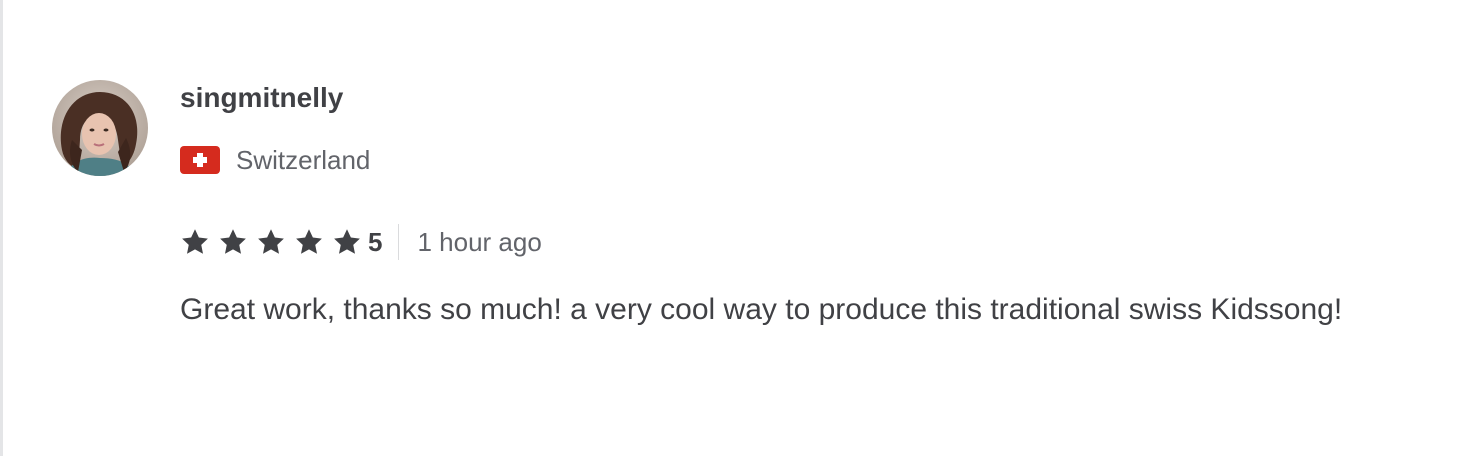  Describe the element at coordinates (303, 160) in the screenshot. I see `country-name: Switzerland` at that location.